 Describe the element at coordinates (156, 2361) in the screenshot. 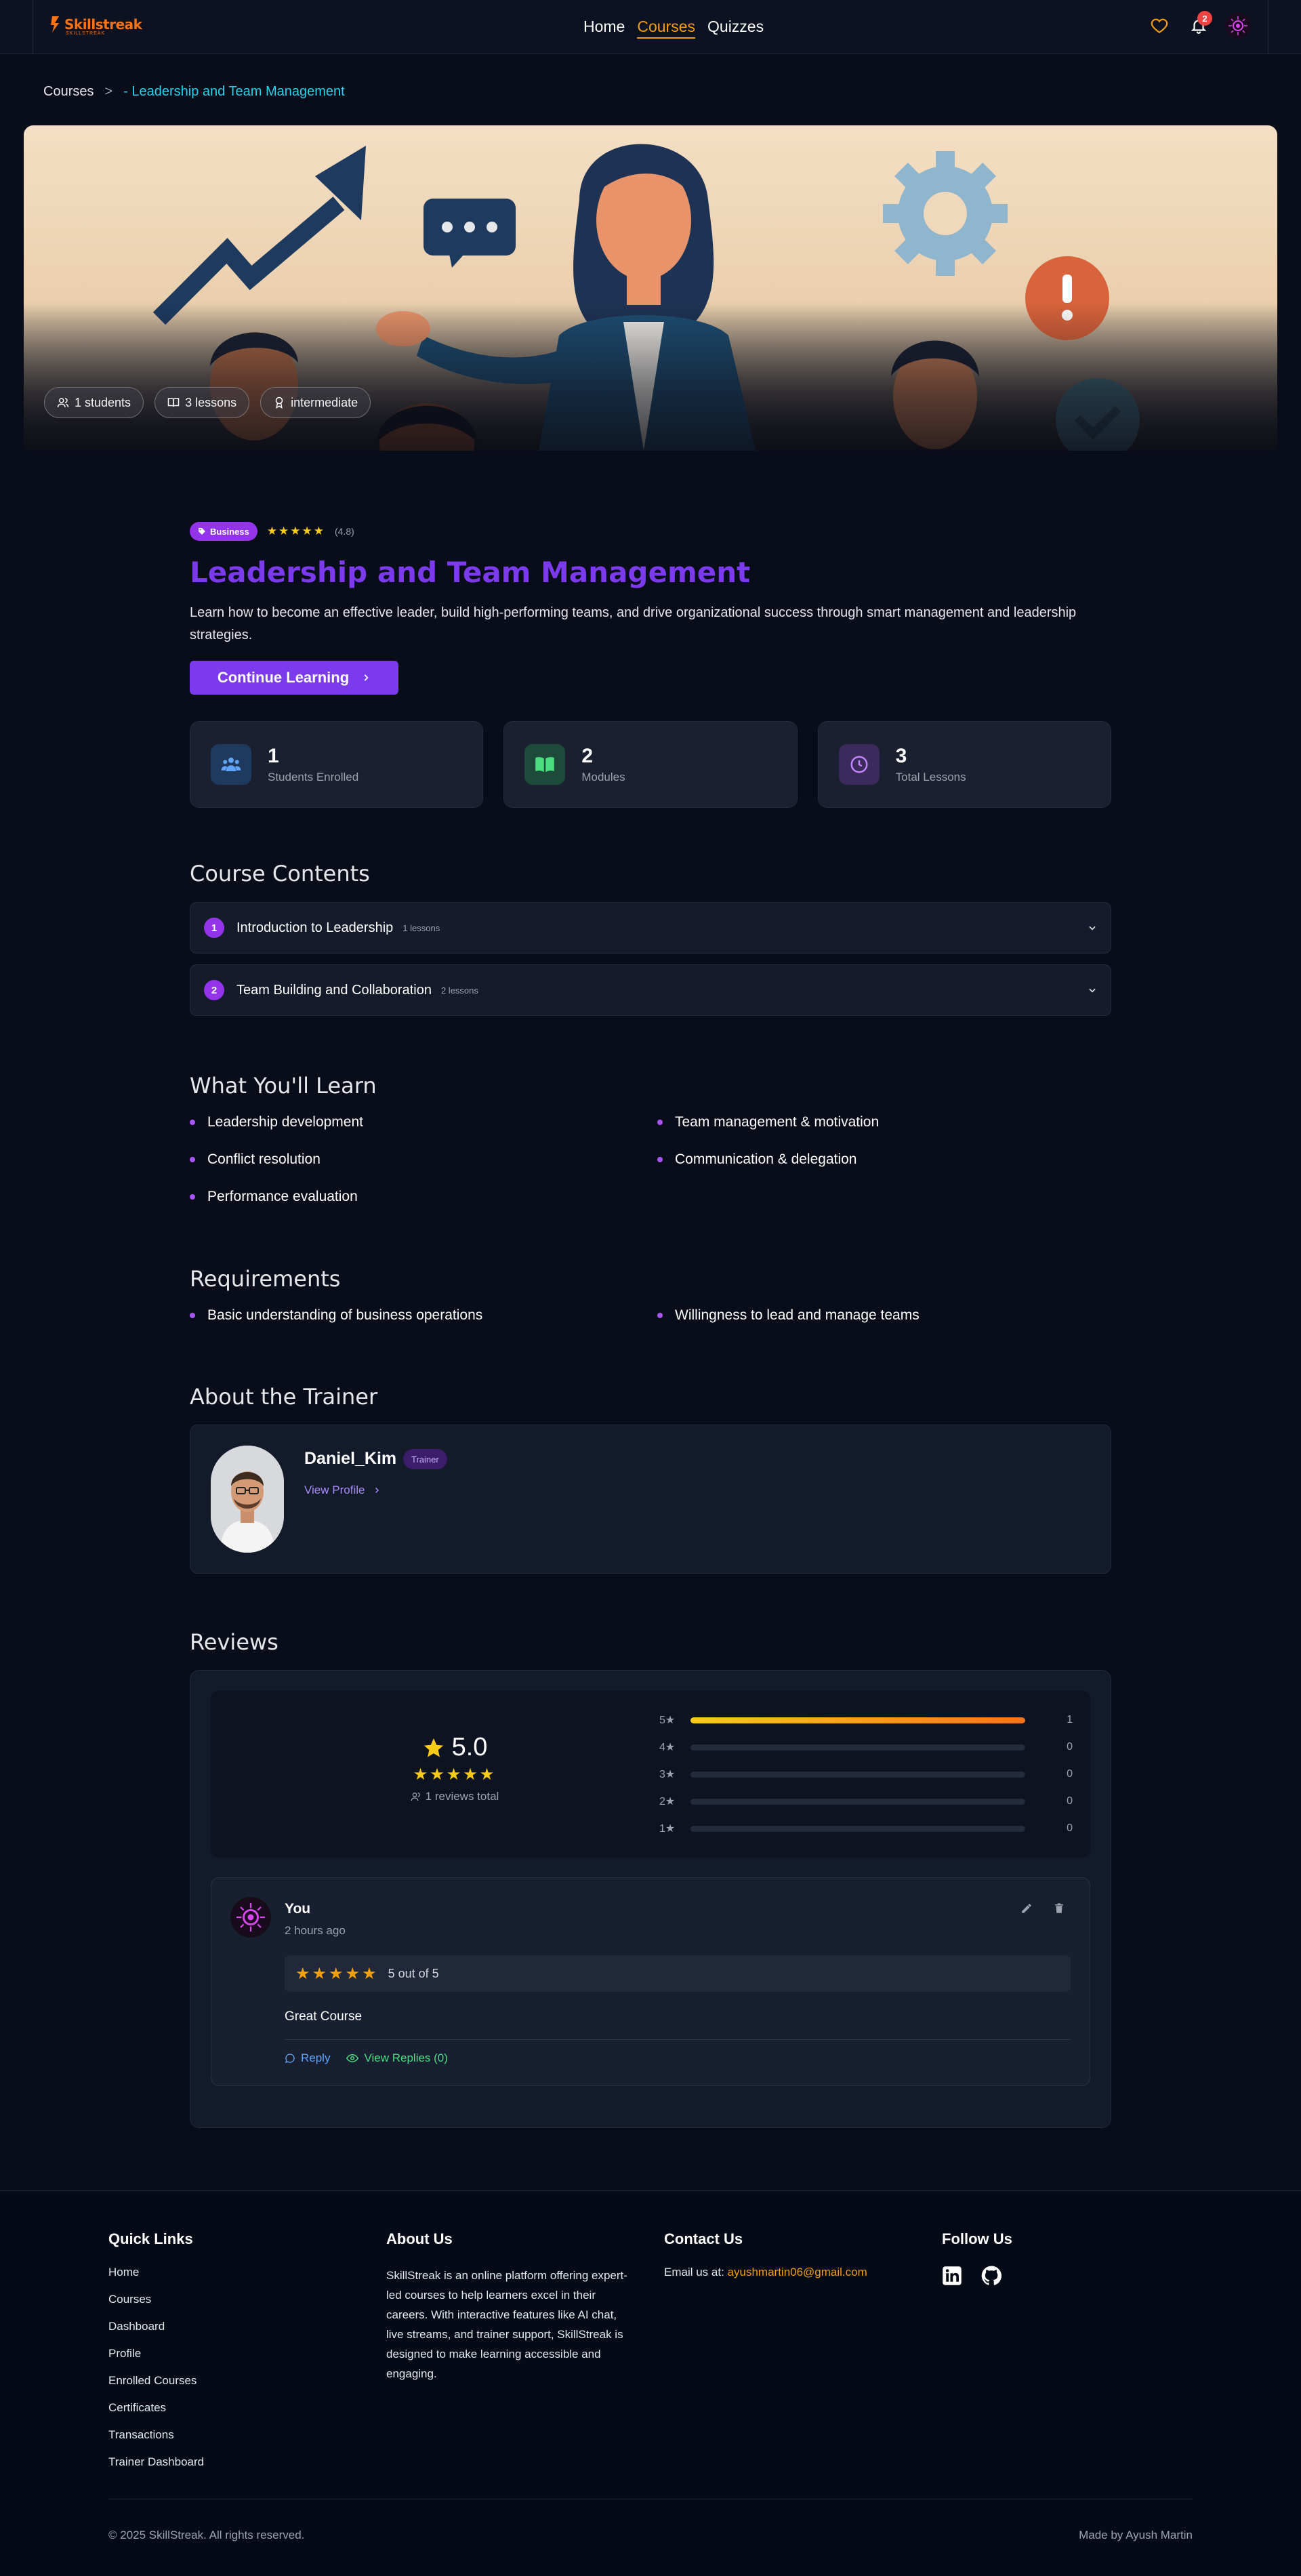

I see `footer-link-profile: Profile` at that location.